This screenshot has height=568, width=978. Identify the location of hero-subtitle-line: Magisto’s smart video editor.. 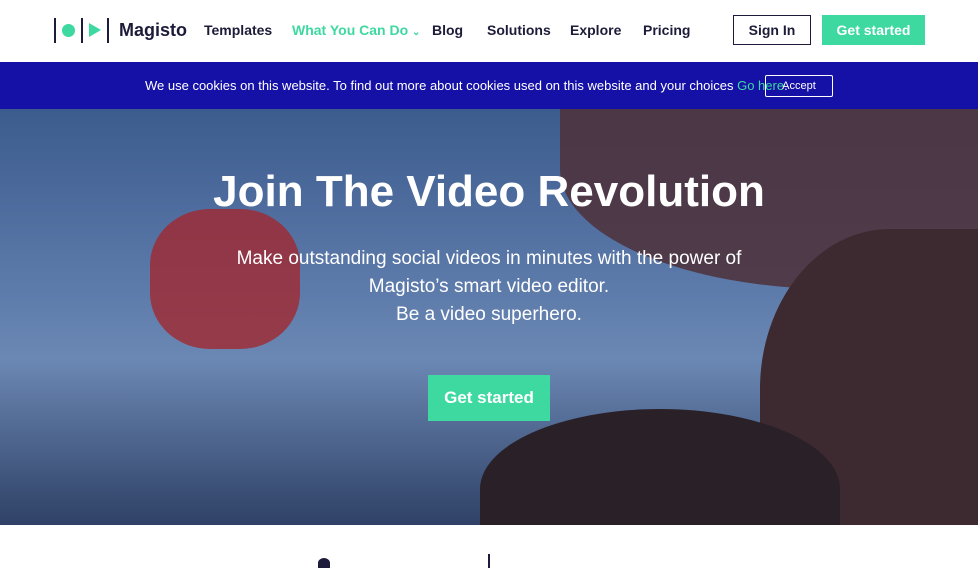
(489, 286).